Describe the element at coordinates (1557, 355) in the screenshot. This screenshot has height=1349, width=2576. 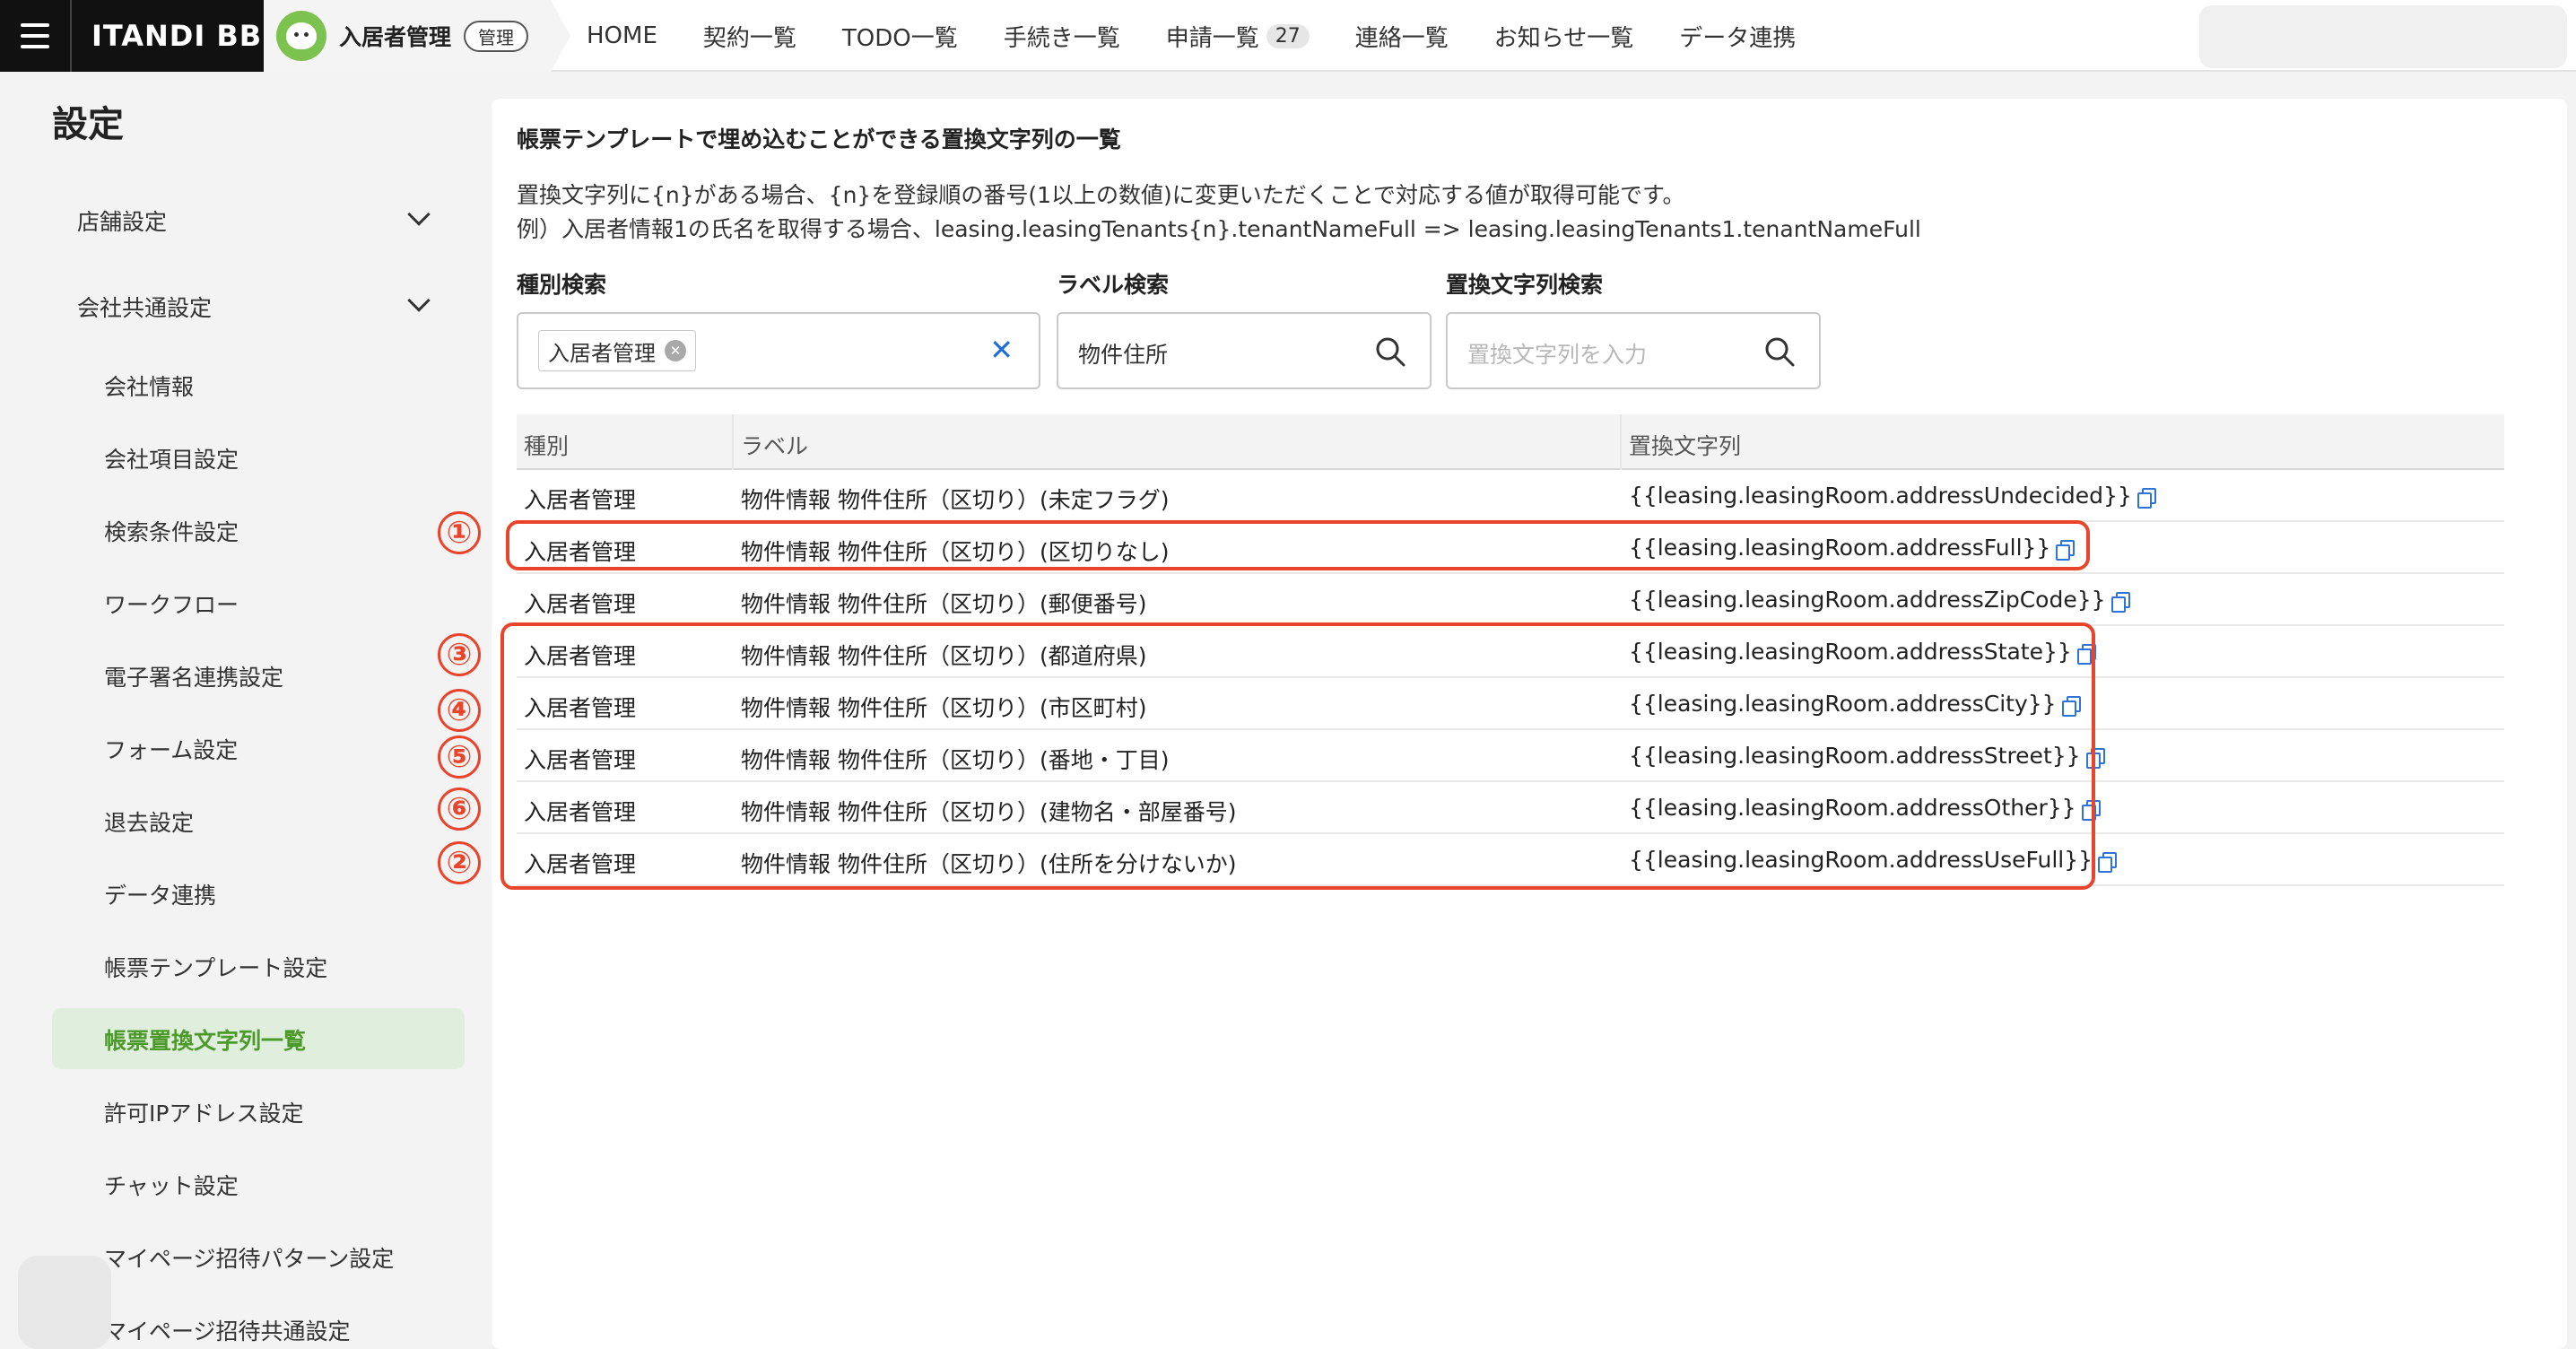
I see `replace-search-placeholder: 置換文字列を入力` at that location.